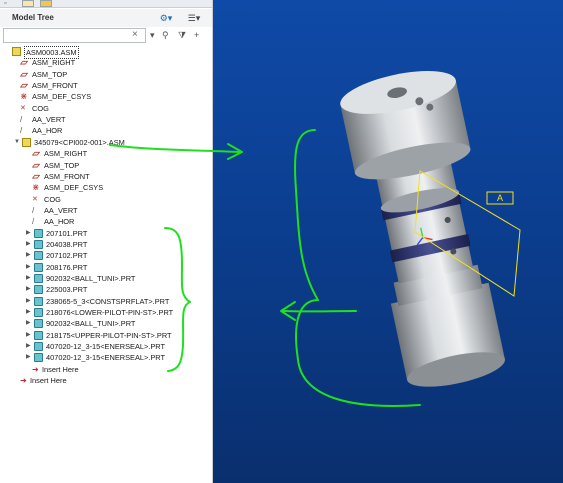 Image resolution: width=563 pixels, height=483 pixels. I want to click on tree-node: ▼ 345079<CPI002-001>.ASM, so click(106, 142).